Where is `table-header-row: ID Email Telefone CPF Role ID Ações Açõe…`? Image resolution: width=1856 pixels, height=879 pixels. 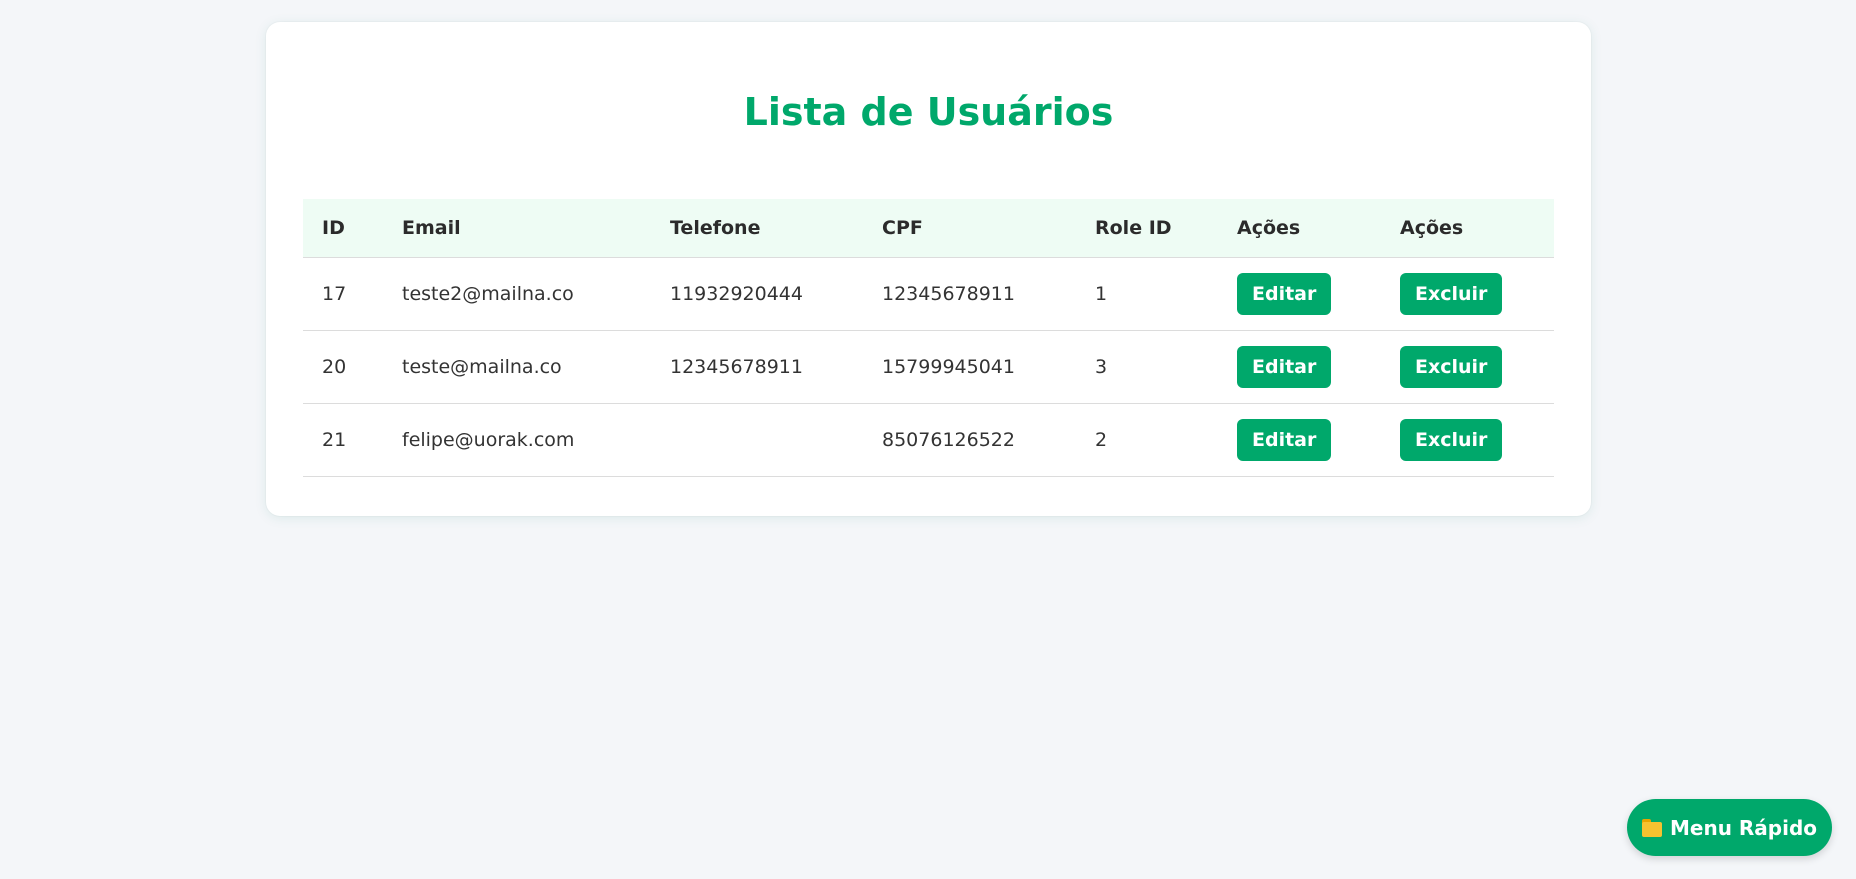
table-header-row: ID Email Telefone CPF Role ID Ações Açõe… is located at coordinates (928, 228).